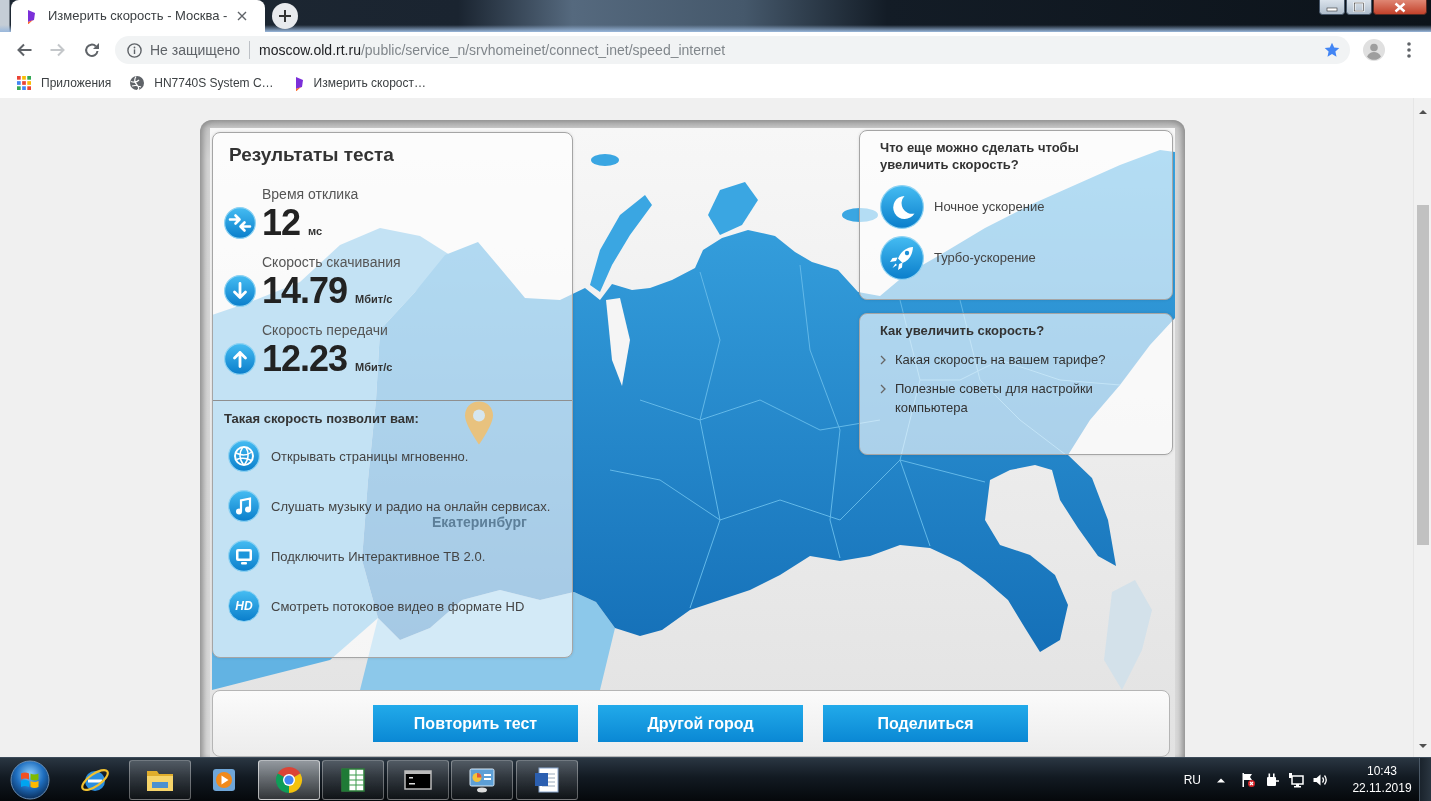  Describe the element at coordinates (1359, 7) in the screenshot. I see `maximize-icon` at that location.